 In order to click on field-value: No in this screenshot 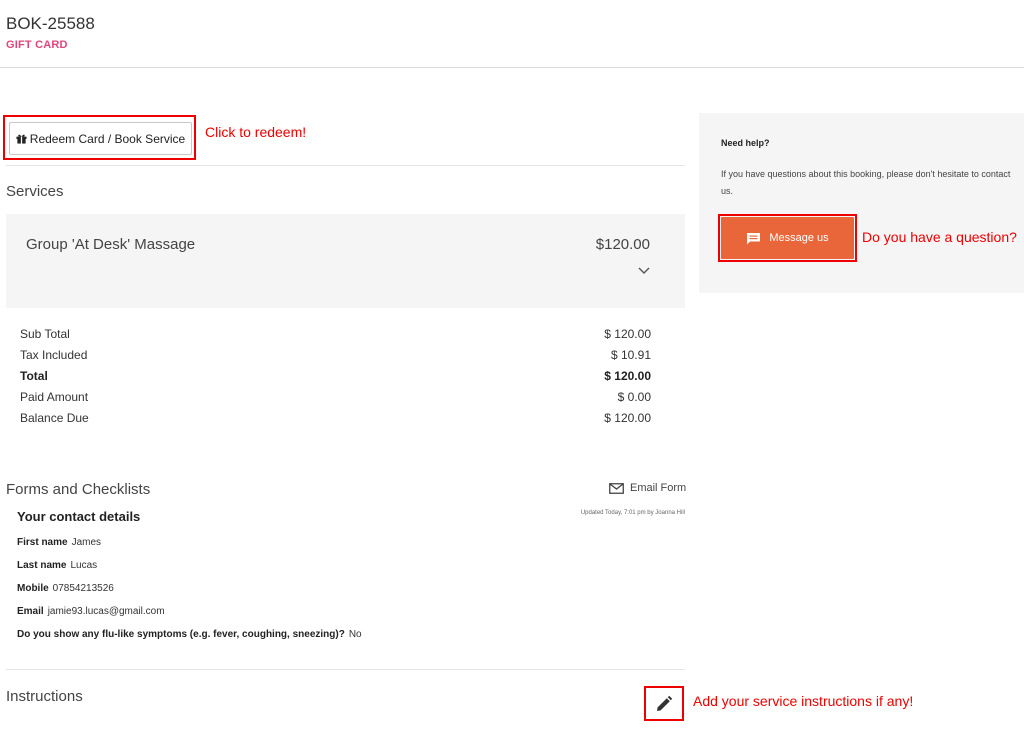, I will do `click(355, 634)`.